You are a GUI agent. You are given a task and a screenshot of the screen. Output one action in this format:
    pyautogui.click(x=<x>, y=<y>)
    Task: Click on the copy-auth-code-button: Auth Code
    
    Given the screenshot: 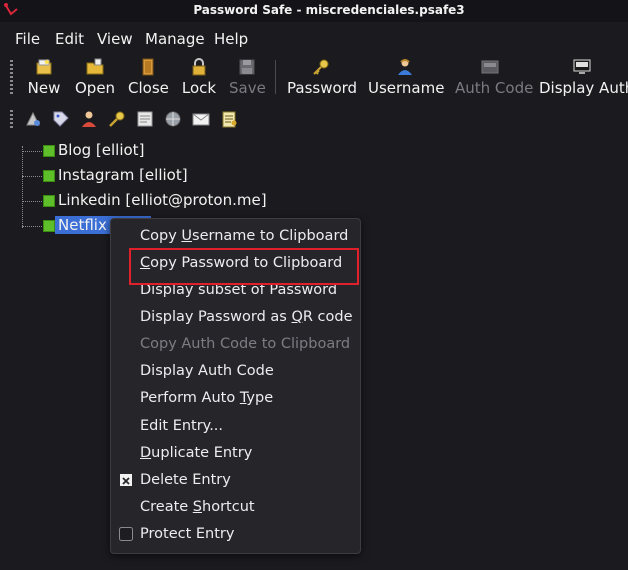 What is the action you would take?
    pyautogui.click(x=494, y=77)
    